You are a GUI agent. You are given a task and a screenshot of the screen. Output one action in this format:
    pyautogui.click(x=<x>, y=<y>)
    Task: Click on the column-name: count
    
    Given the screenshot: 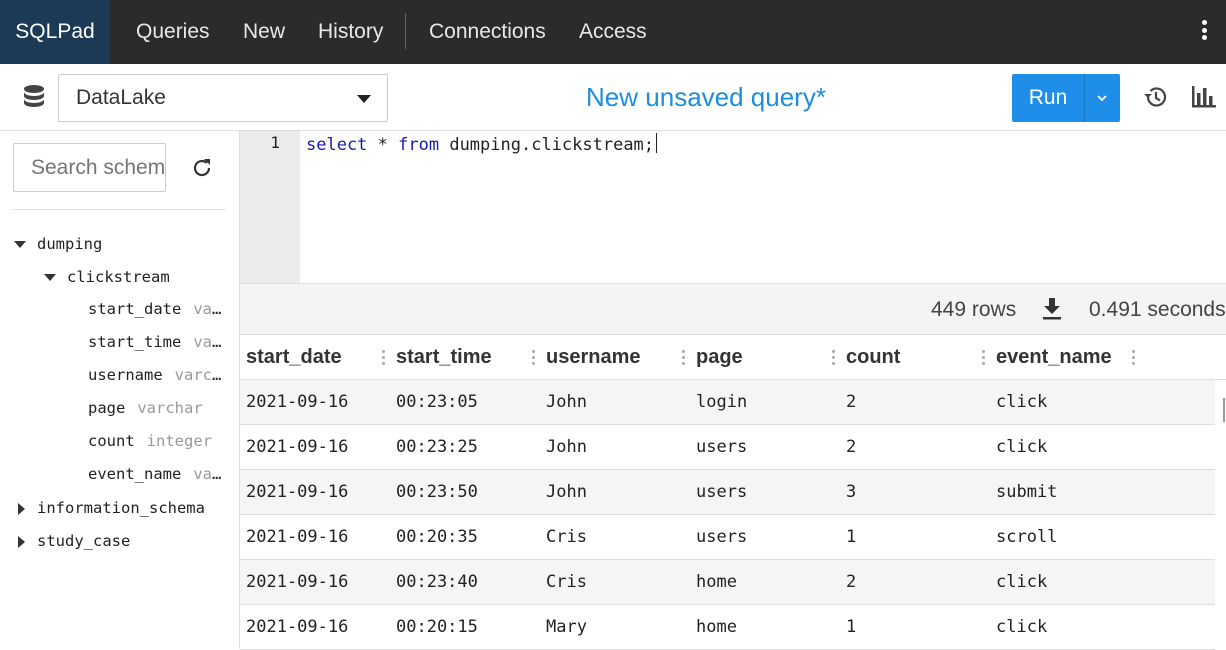 What is the action you would take?
    pyautogui.click(x=111, y=441)
    